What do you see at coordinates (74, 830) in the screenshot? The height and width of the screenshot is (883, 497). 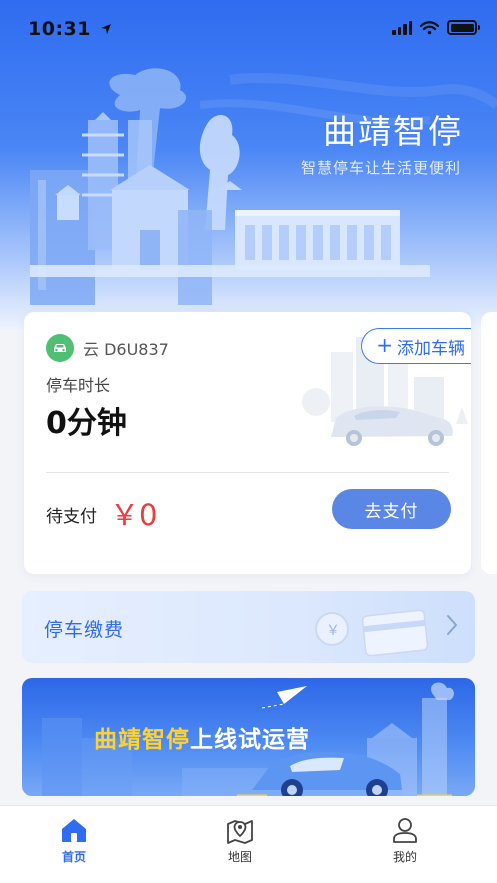 I see `home-icon` at bounding box center [74, 830].